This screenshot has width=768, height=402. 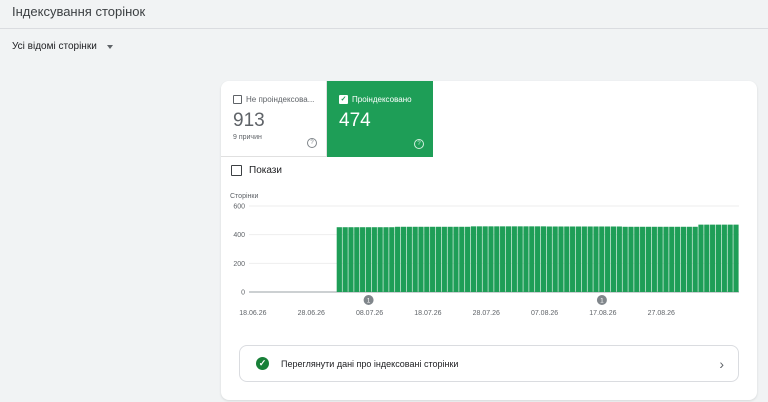 What do you see at coordinates (262, 363) in the screenshot?
I see `check-circle-icon: ✓` at bounding box center [262, 363].